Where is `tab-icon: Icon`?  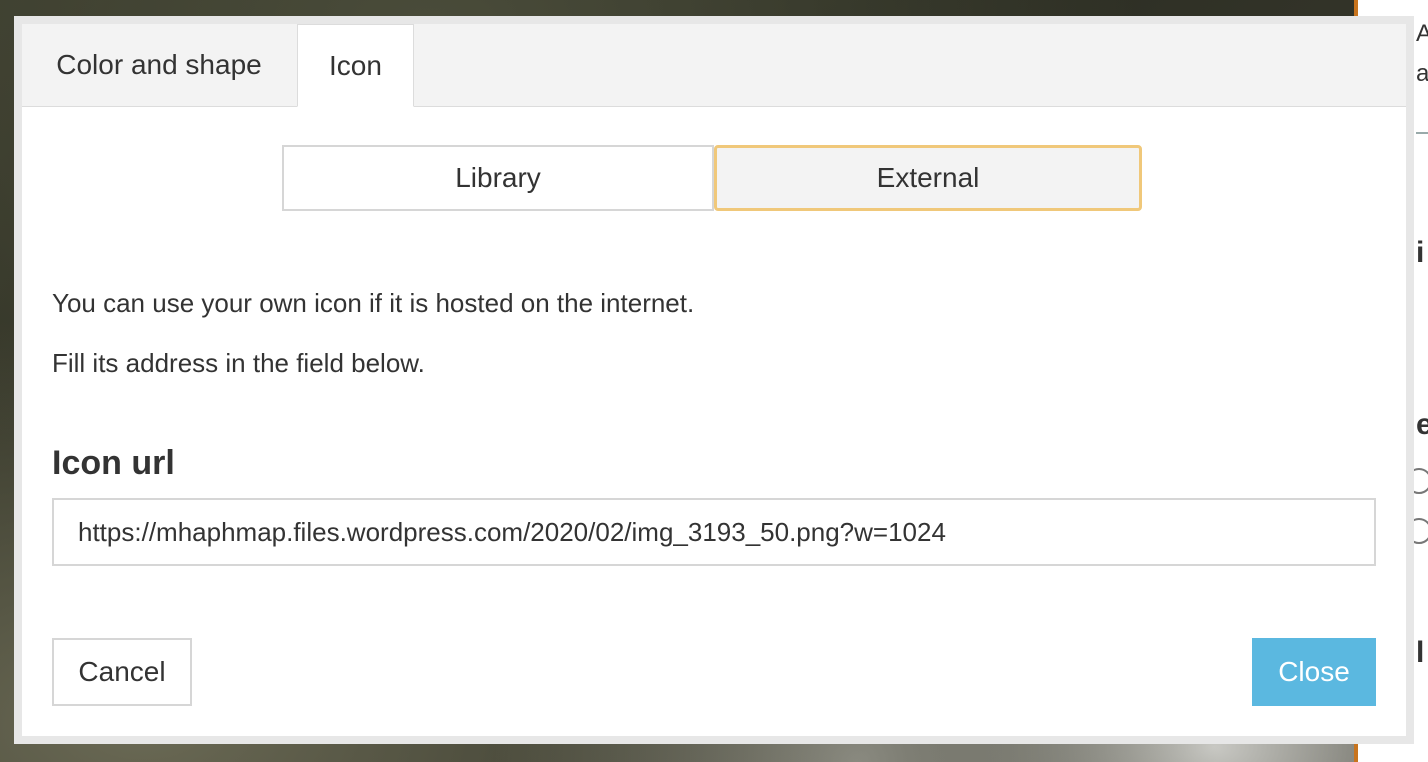 tab-icon: Icon is located at coordinates (355, 65).